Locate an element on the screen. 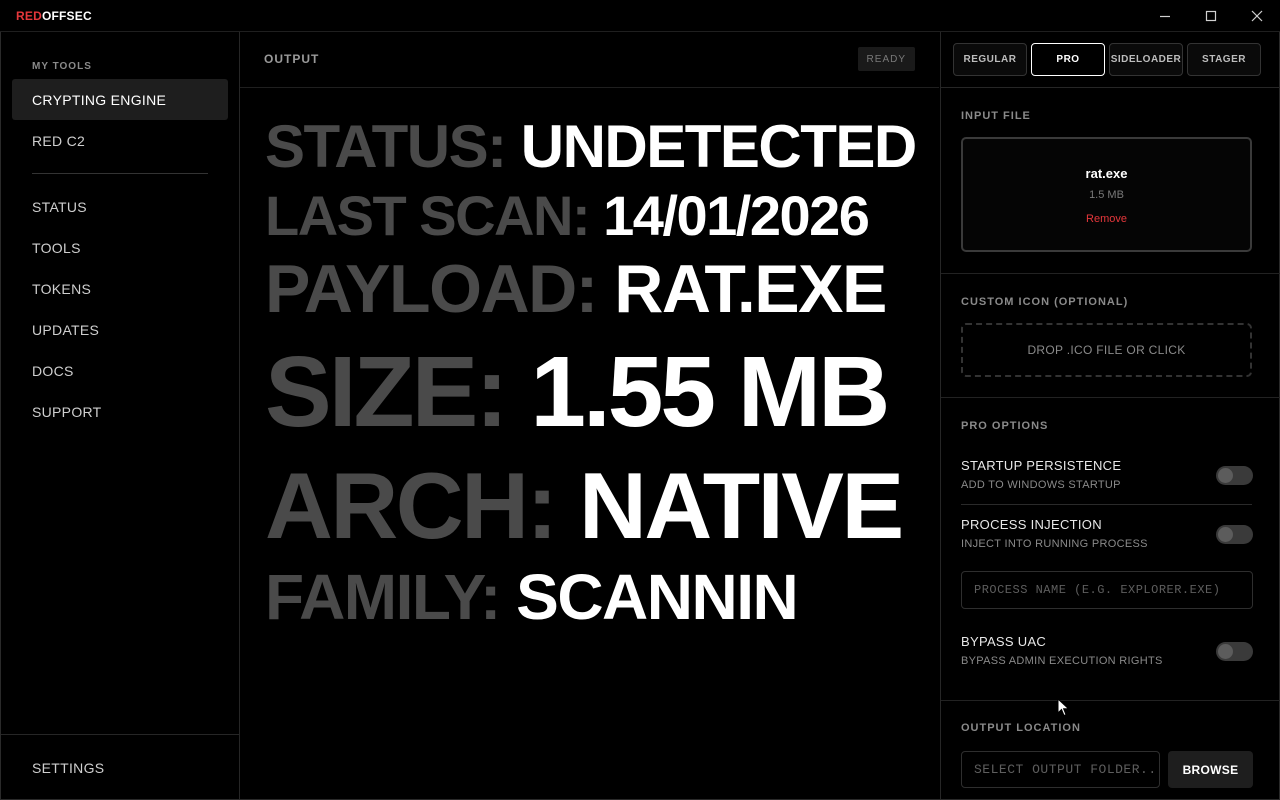 This screenshot has height=800, width=1280. sidebar-item-crypting-engine: CRYPTING ENGINE is located at coordinates (120, 99).